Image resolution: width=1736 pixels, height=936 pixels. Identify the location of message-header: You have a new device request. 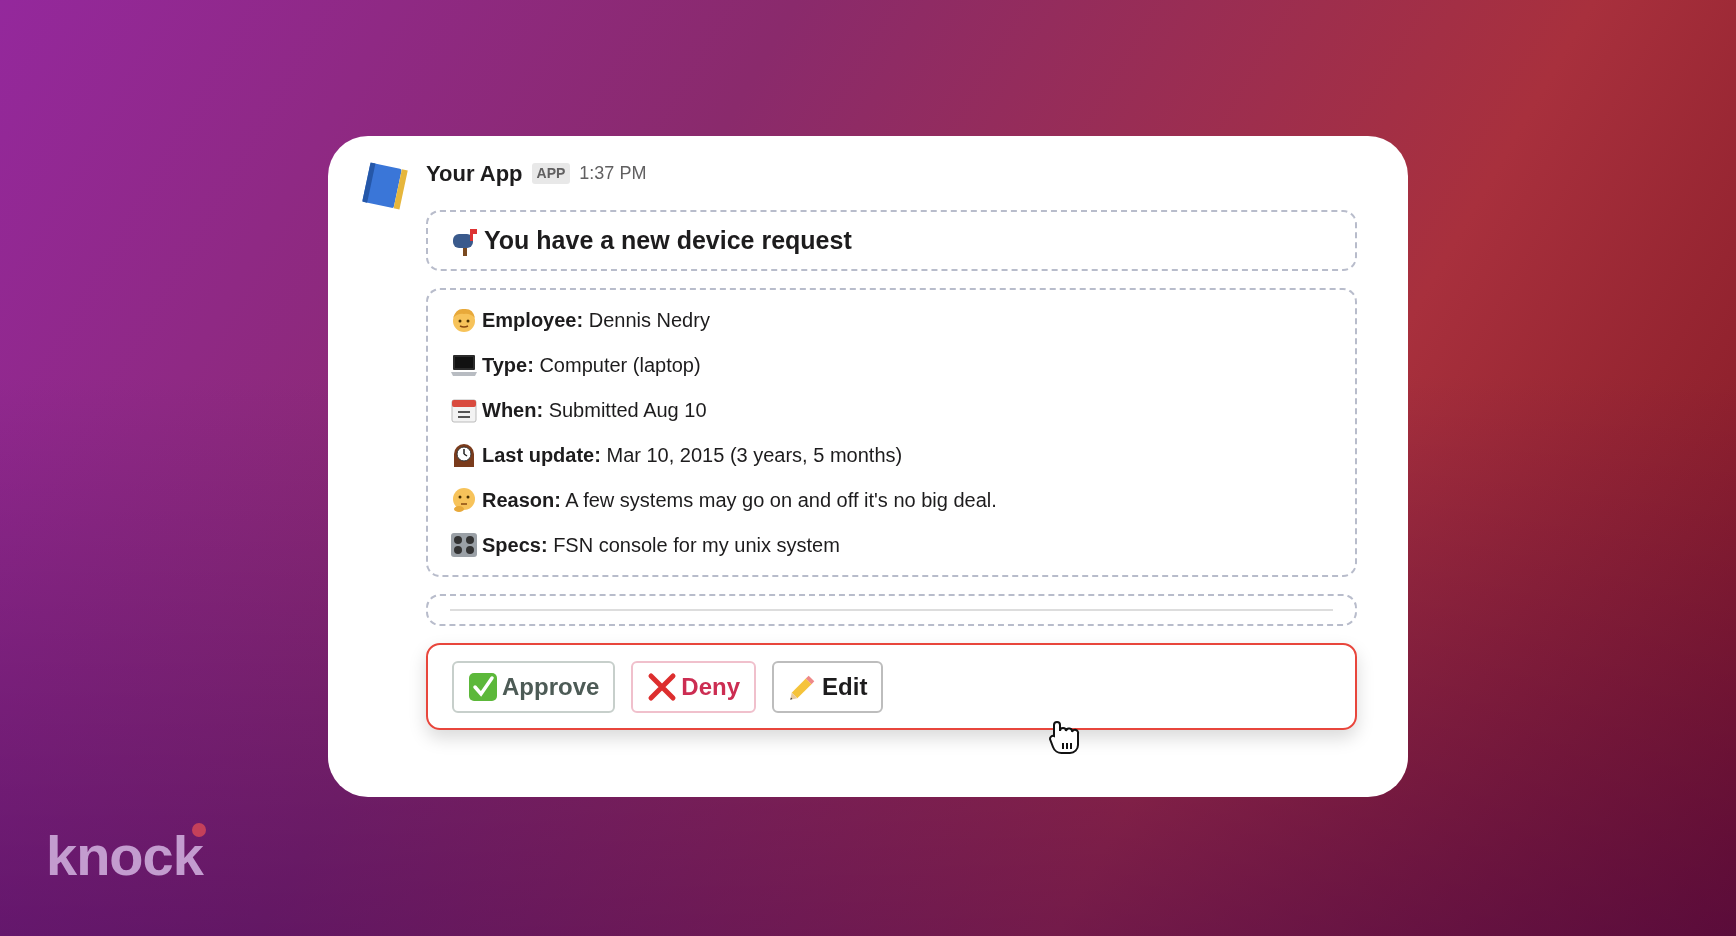
(668, 240).